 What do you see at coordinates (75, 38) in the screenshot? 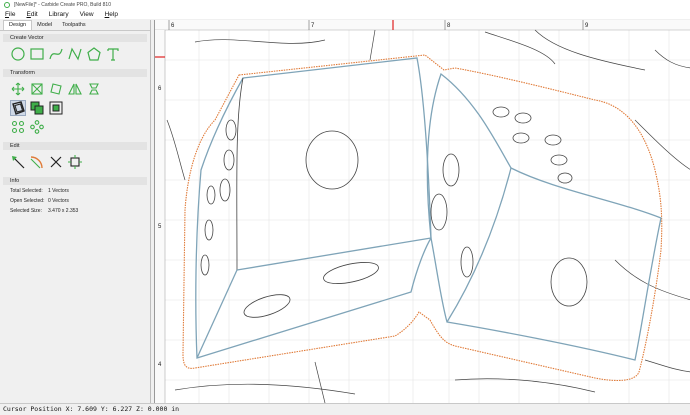
I see `section-create-vector: Create Vector` at bounding box center [75, 38].